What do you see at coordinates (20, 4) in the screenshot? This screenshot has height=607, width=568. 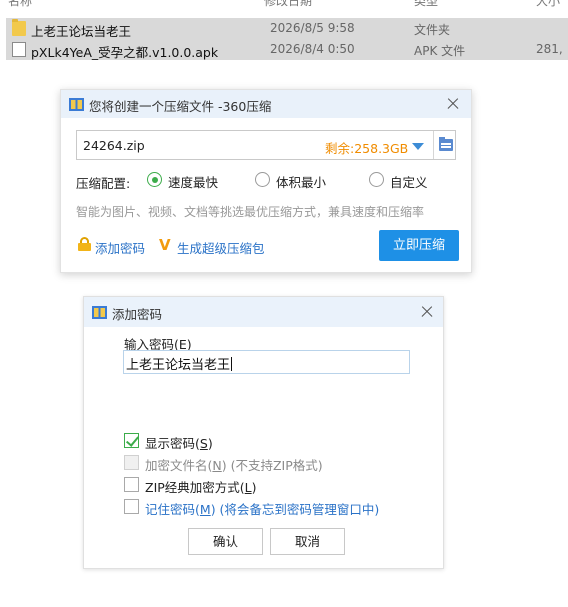 I see `column-header-name: 名称` at bounding box center [20, 4].